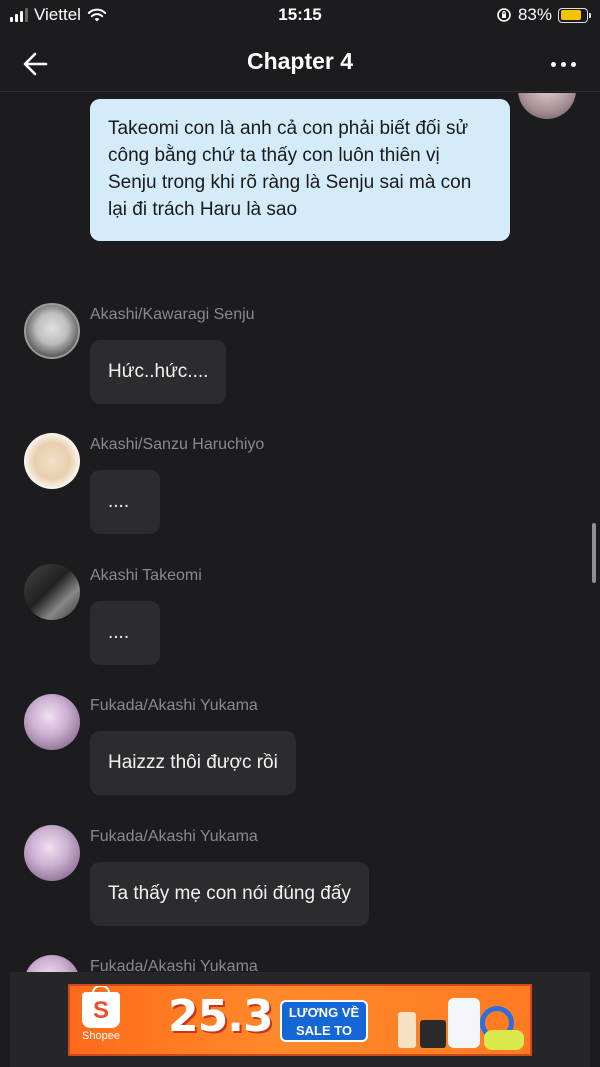 This screenshot has width=600, height=1067. Describe the element at coordinates (300, 17) in the screenshot. I see `status-bar: Viettel 15:15 83%` at that location.